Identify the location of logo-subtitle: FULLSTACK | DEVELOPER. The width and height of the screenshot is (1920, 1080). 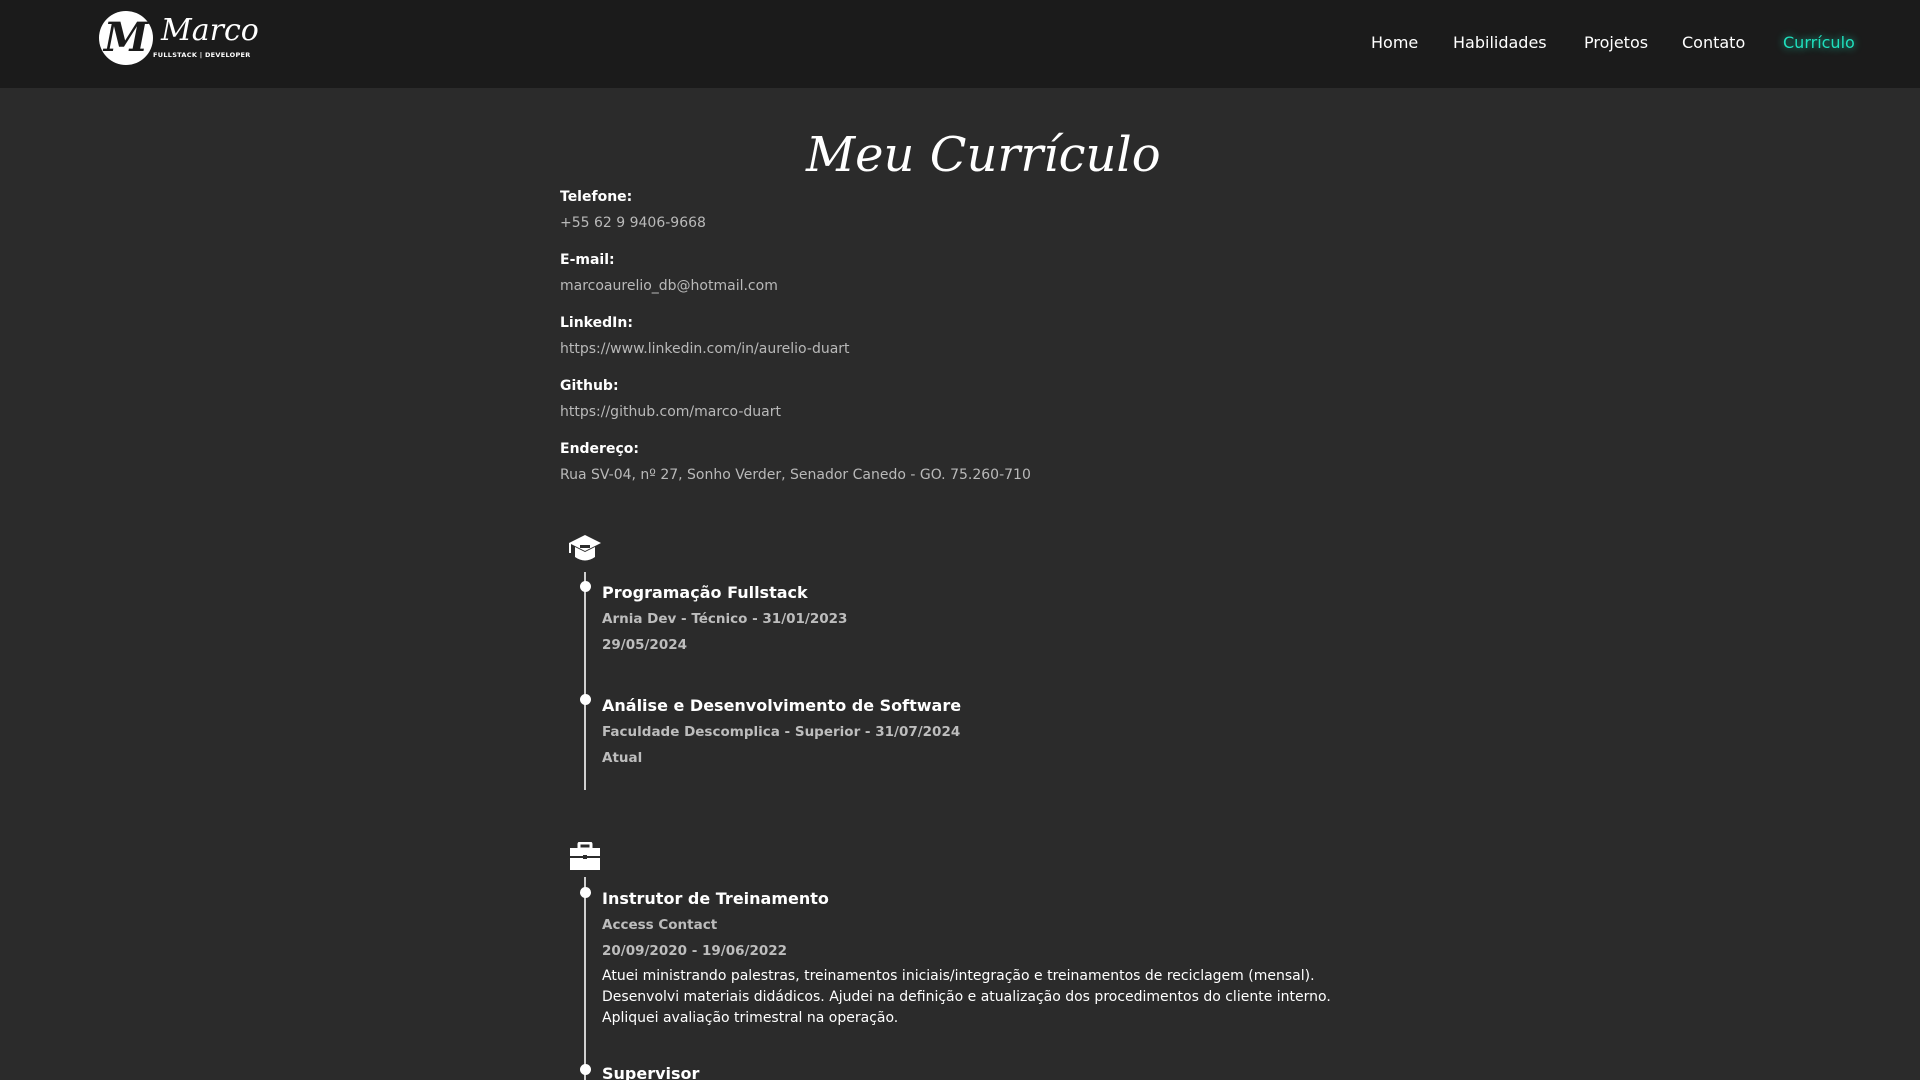
(202, 55).